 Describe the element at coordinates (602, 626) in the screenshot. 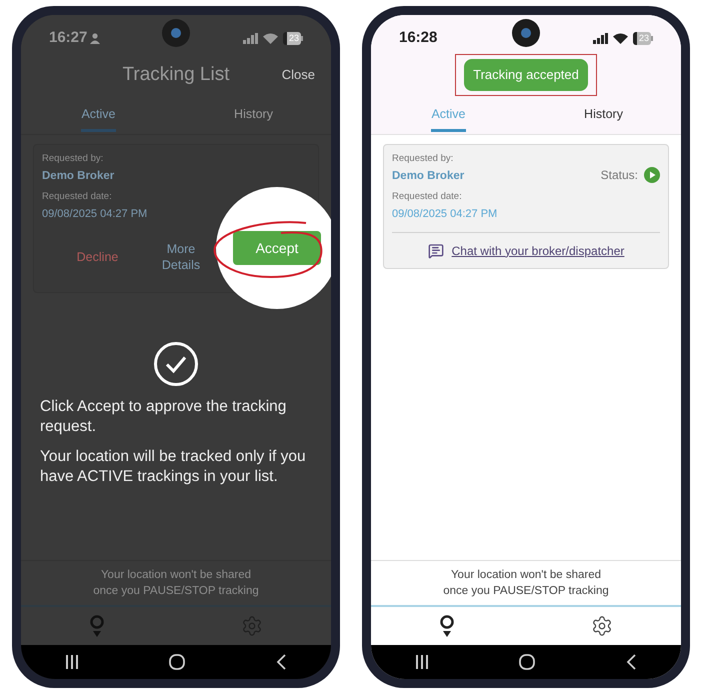

I see `settings-icon` at that location.